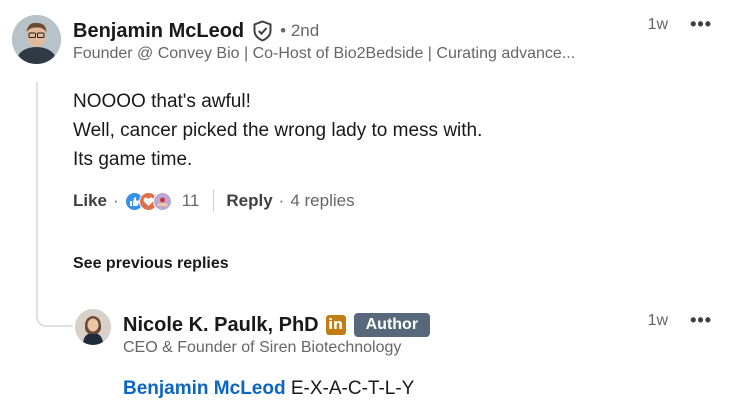 This screenshot has height=415, width=738. I want to click on comment-actions: Like · 11 Reply · 4 replies, so click(214, 201).